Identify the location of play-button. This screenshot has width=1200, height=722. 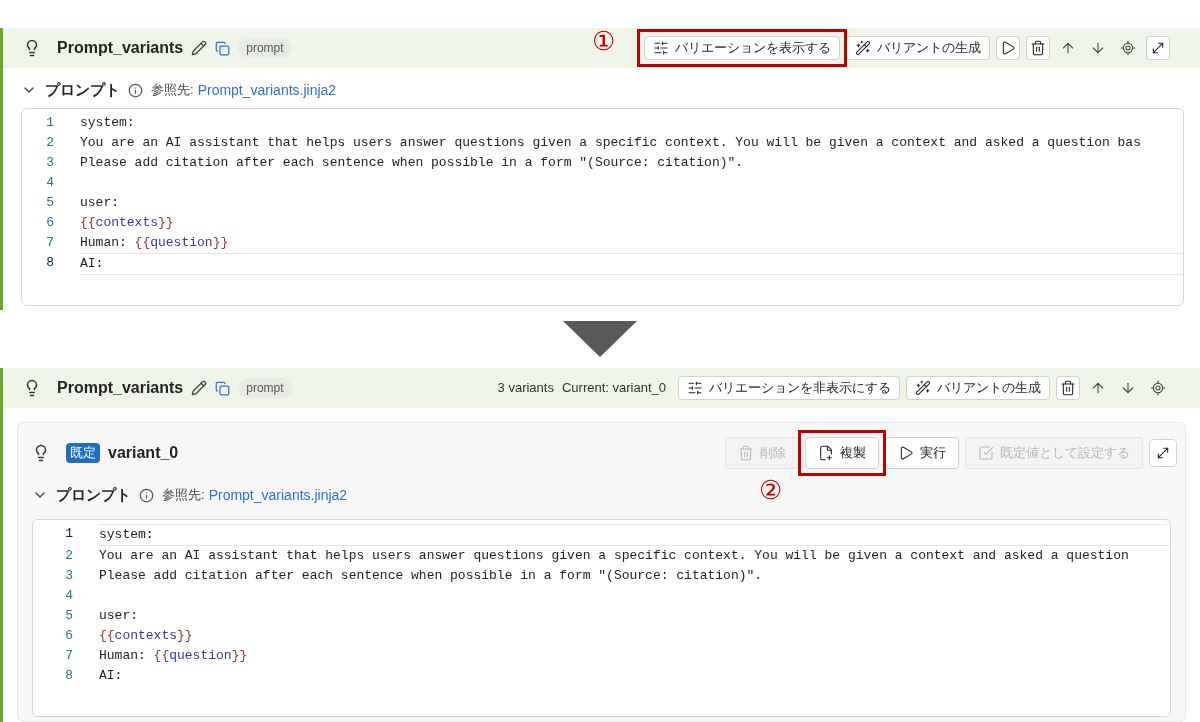
(1008, 48).